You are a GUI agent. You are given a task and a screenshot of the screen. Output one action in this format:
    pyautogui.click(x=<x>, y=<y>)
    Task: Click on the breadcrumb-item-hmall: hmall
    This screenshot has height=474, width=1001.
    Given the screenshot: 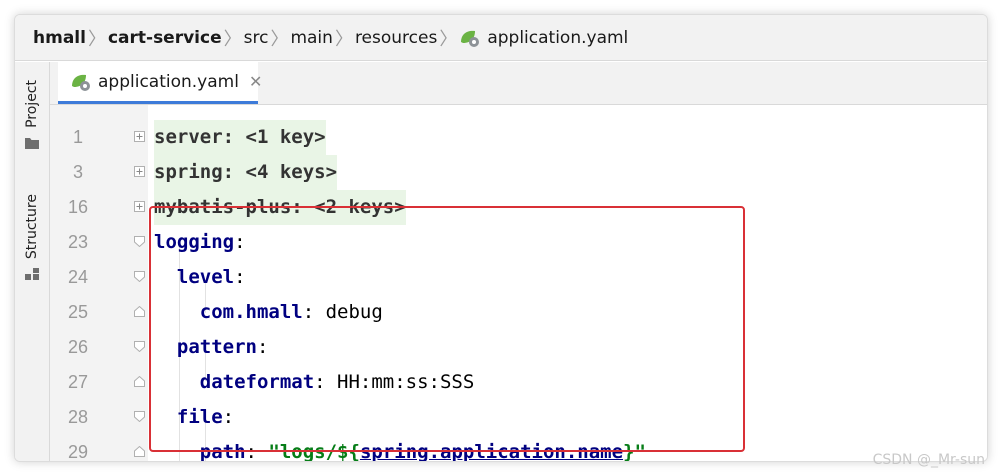 What is the action you would take?
    pyautogui.click(x=59, y=38)
    